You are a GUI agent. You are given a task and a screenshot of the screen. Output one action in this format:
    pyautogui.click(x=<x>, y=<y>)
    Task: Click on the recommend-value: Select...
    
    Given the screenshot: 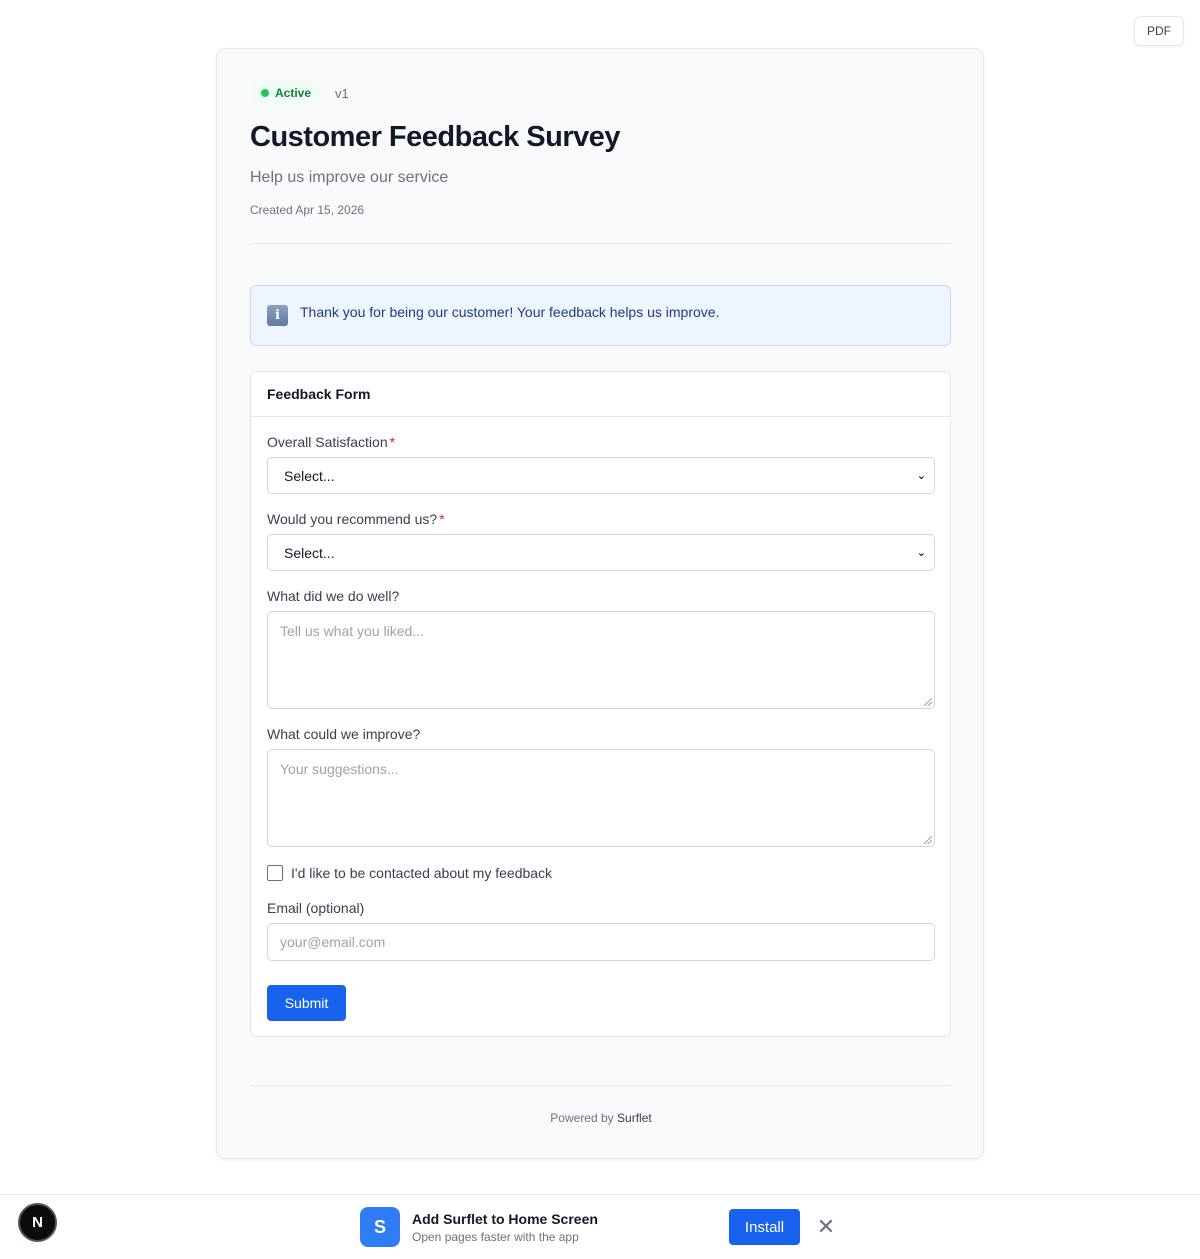 What is the action you would take?
    pyautogui.click(x=309, y=552)
    